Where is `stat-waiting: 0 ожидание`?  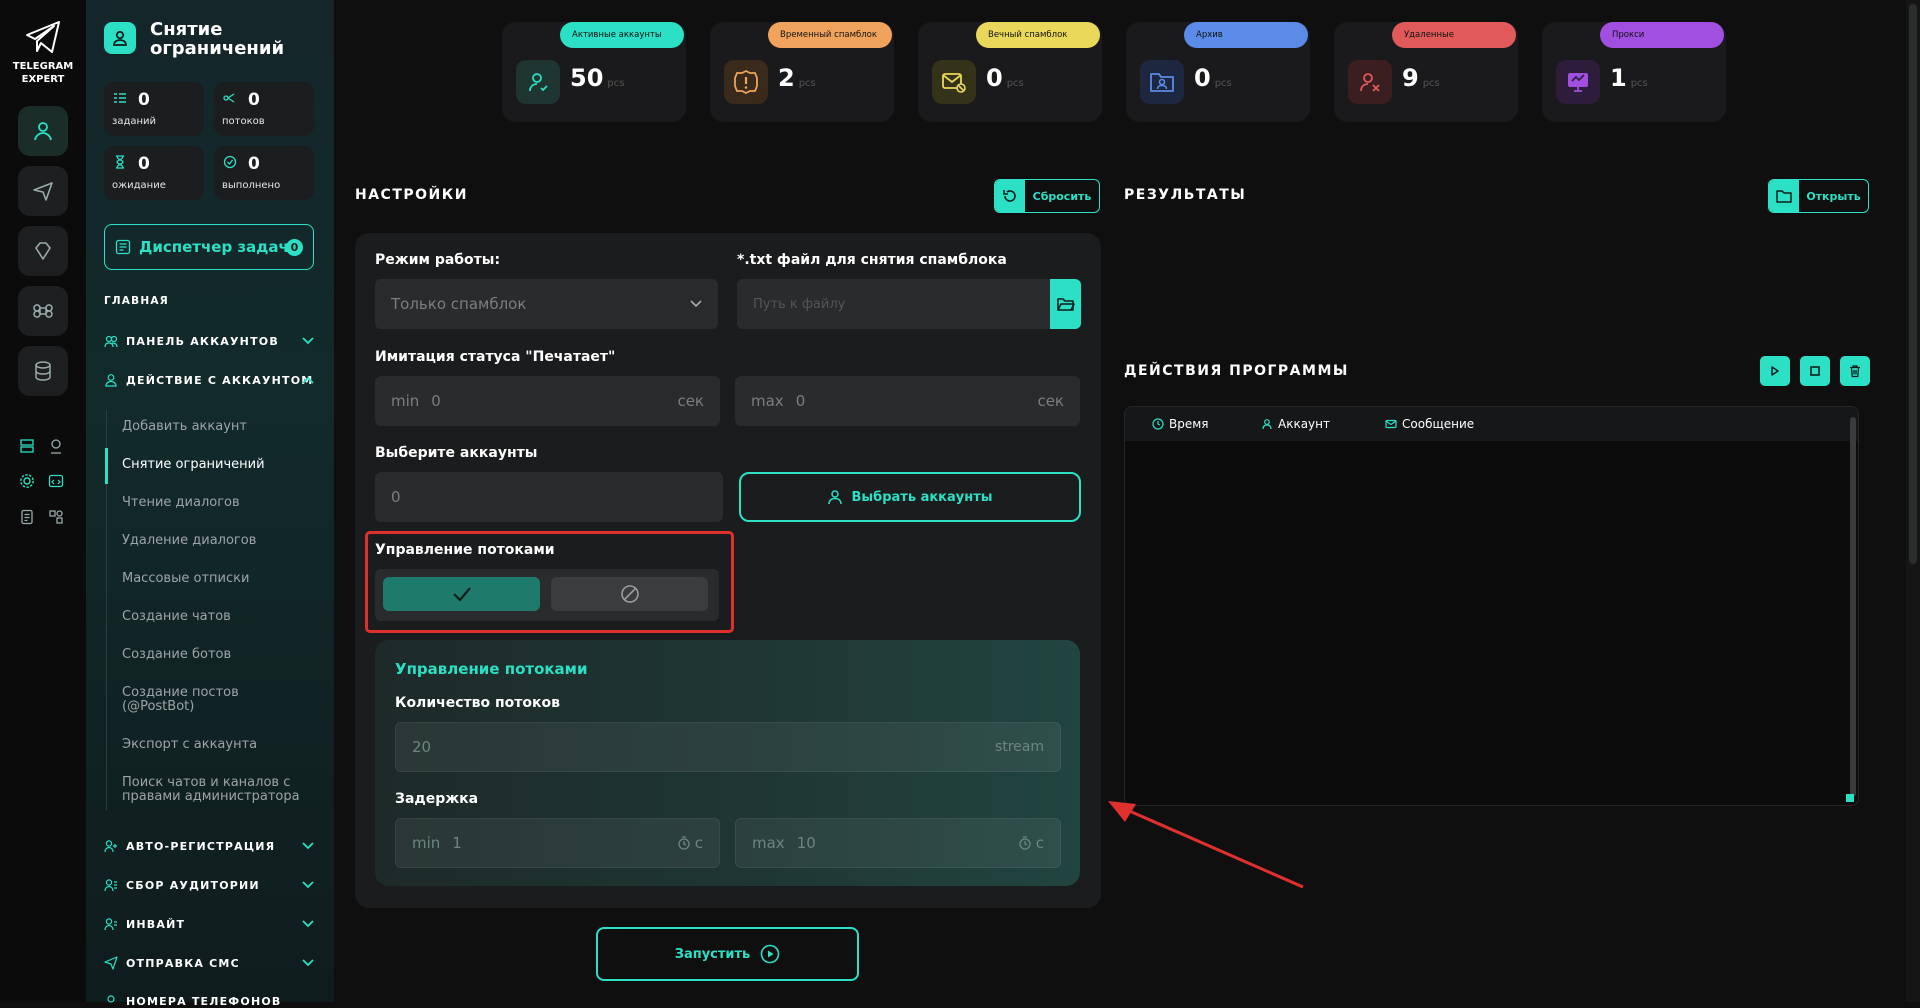
stat-waiting: 0 ожидание is located at coordinates (154, 173).